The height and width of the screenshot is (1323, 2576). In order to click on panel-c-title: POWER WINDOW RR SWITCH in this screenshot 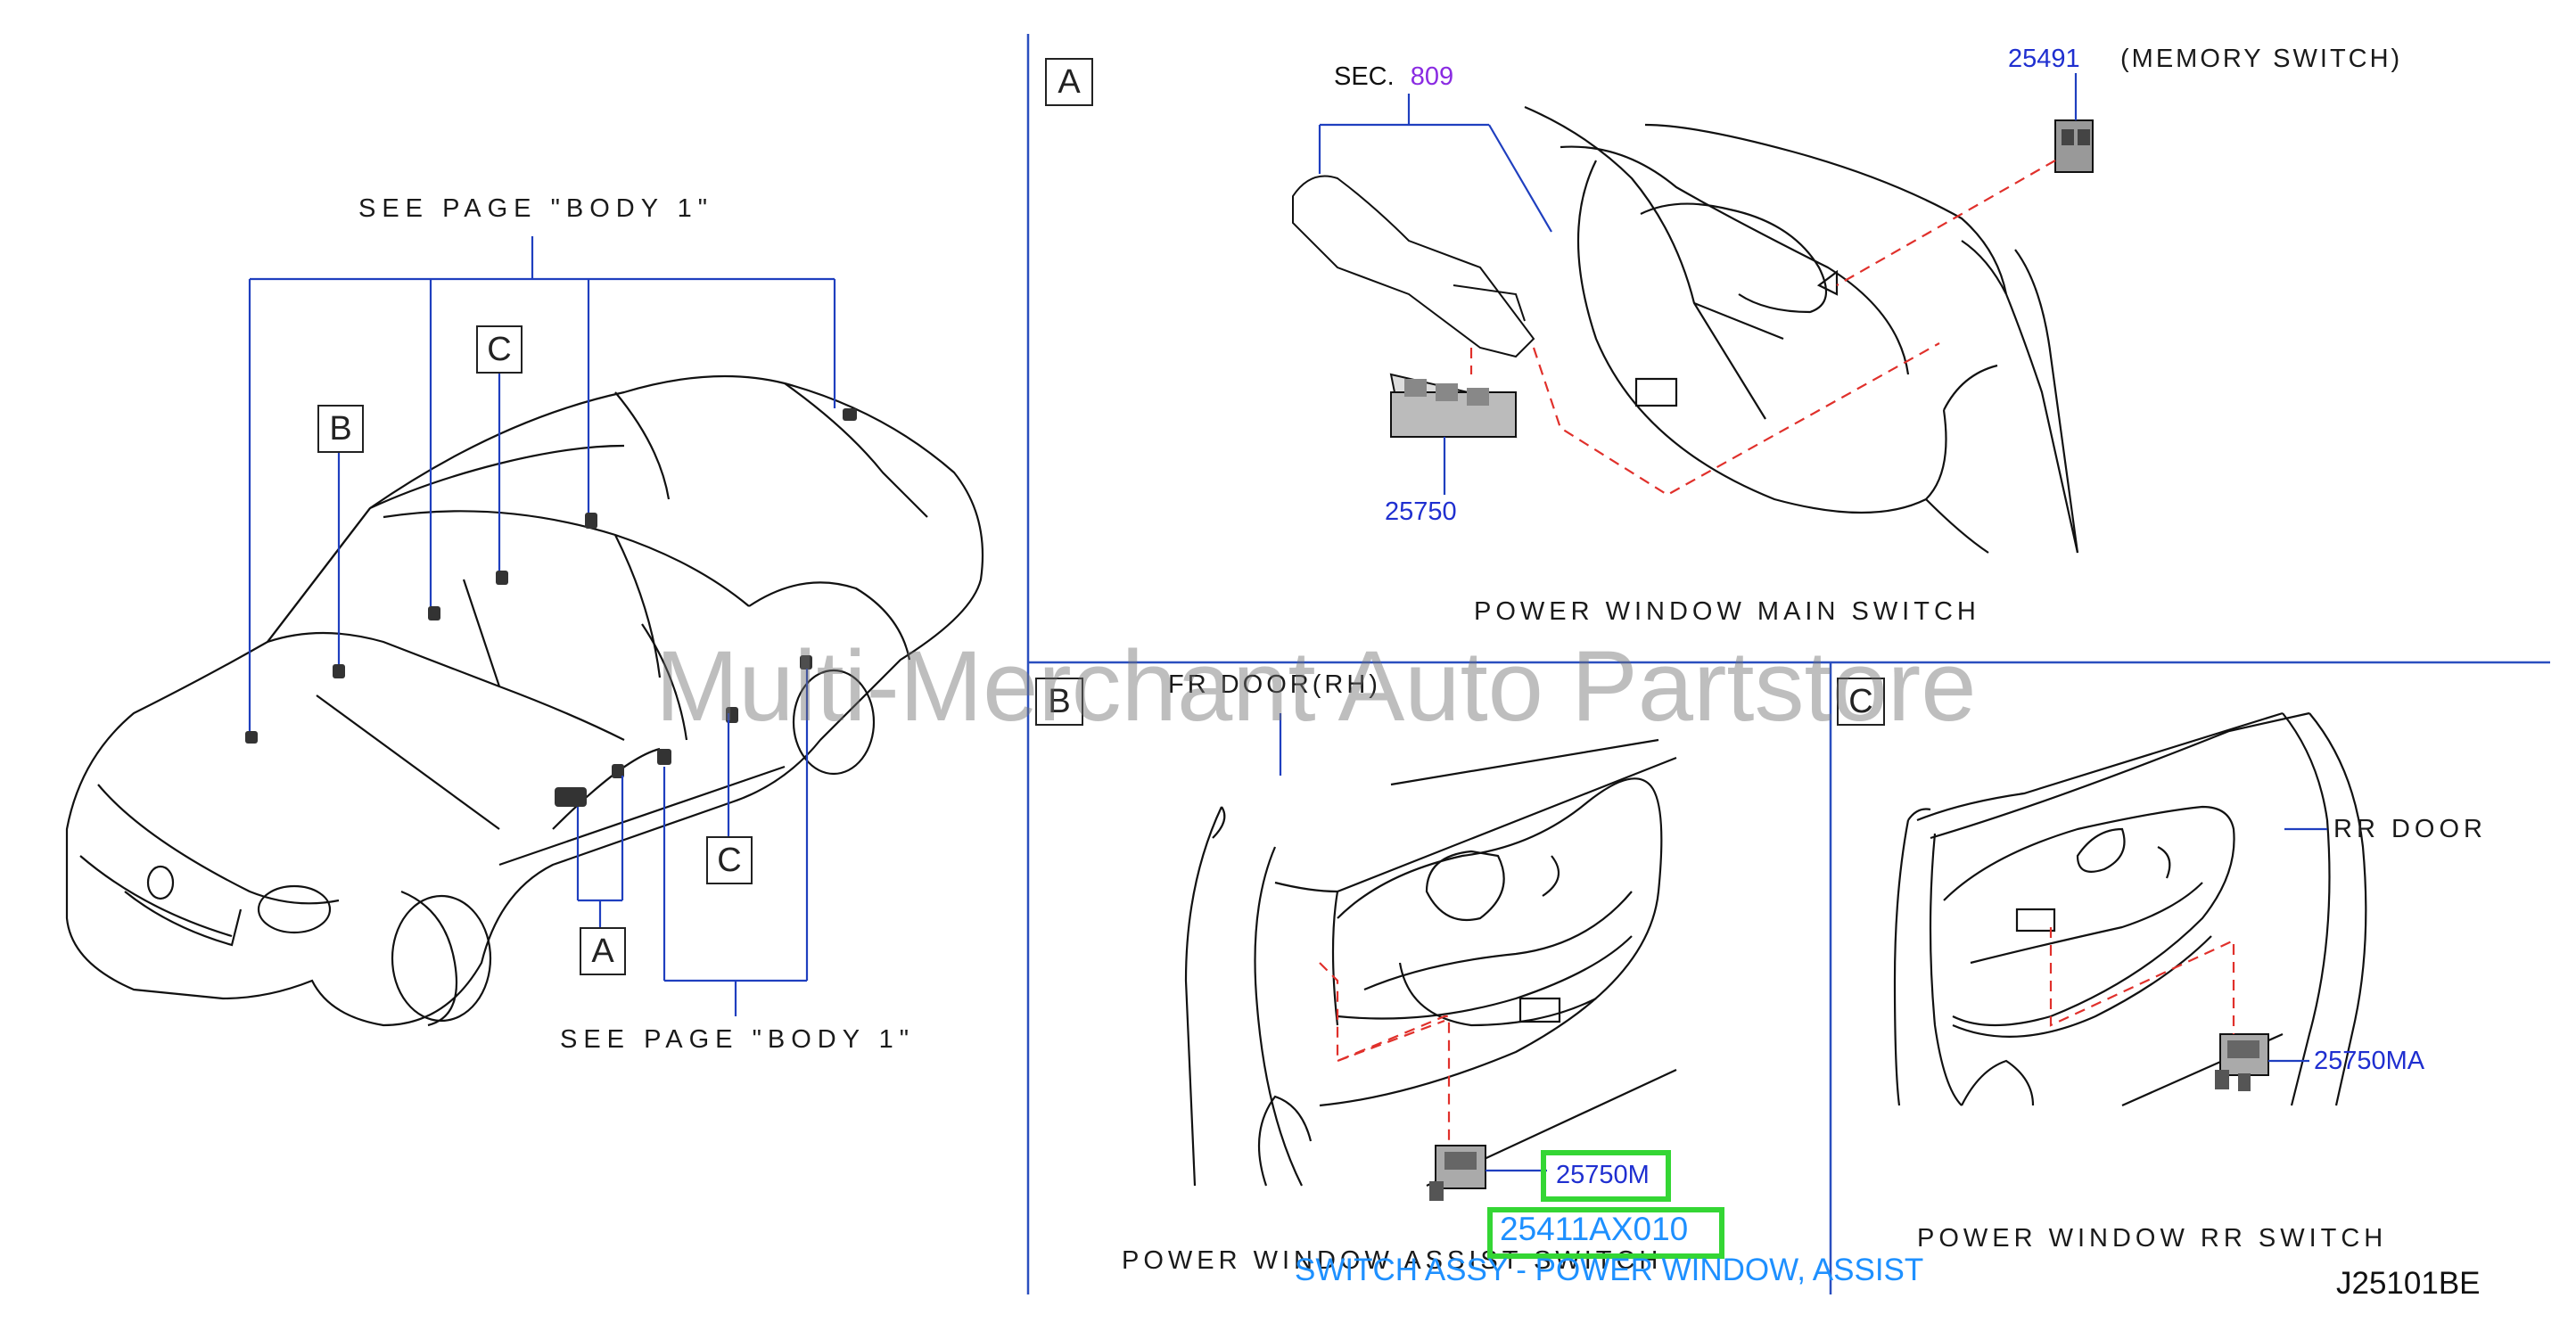, I will do `click(2152, 1238)`.